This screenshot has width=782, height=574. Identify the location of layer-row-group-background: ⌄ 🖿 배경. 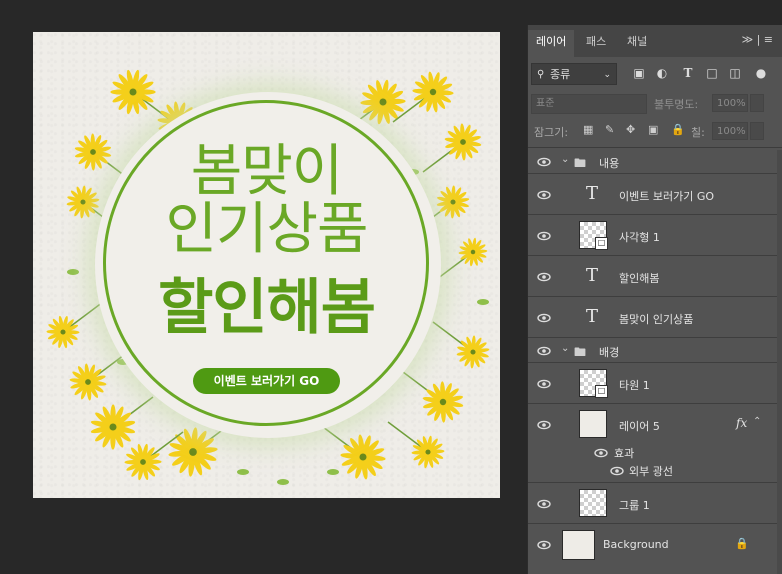
(652, 350).